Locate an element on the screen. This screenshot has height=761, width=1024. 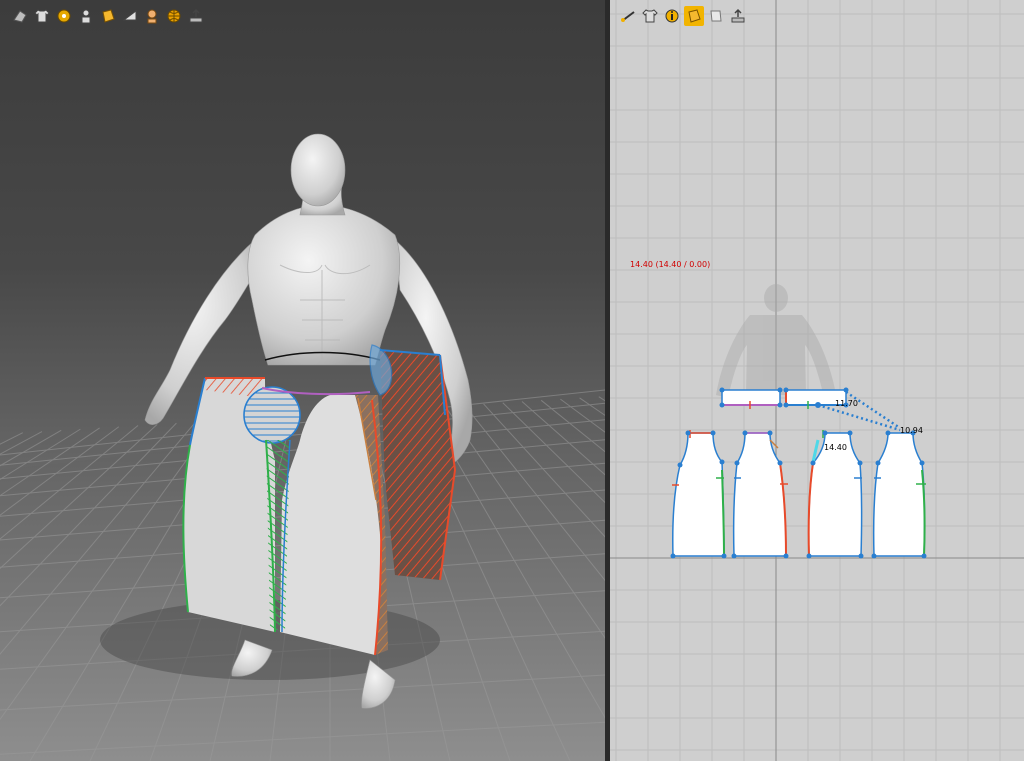
coordinate-readout: 14.40 (14.40 / 0.00) is located at coordinates (670, 264).